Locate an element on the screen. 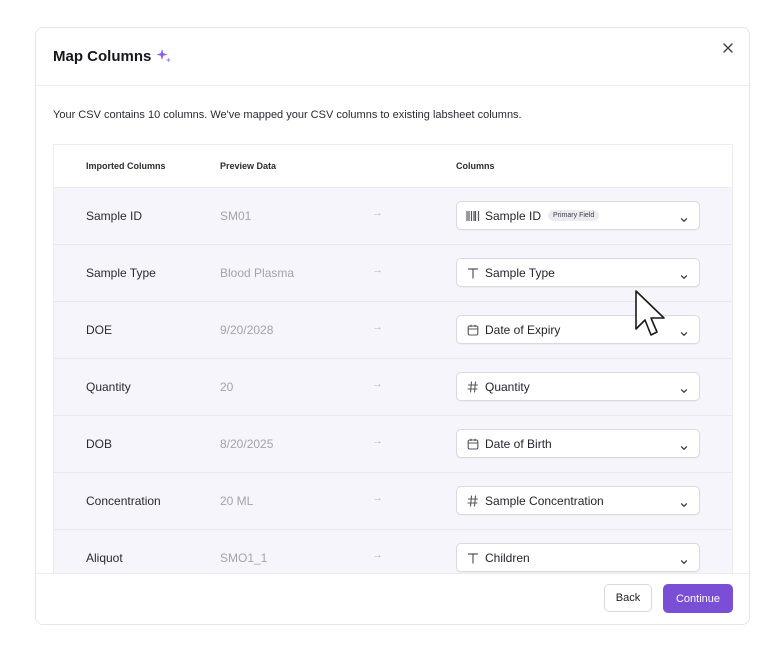 The image size is (784, 657). primary-field-badge: Primary Field is located at coordinates (574, 215).